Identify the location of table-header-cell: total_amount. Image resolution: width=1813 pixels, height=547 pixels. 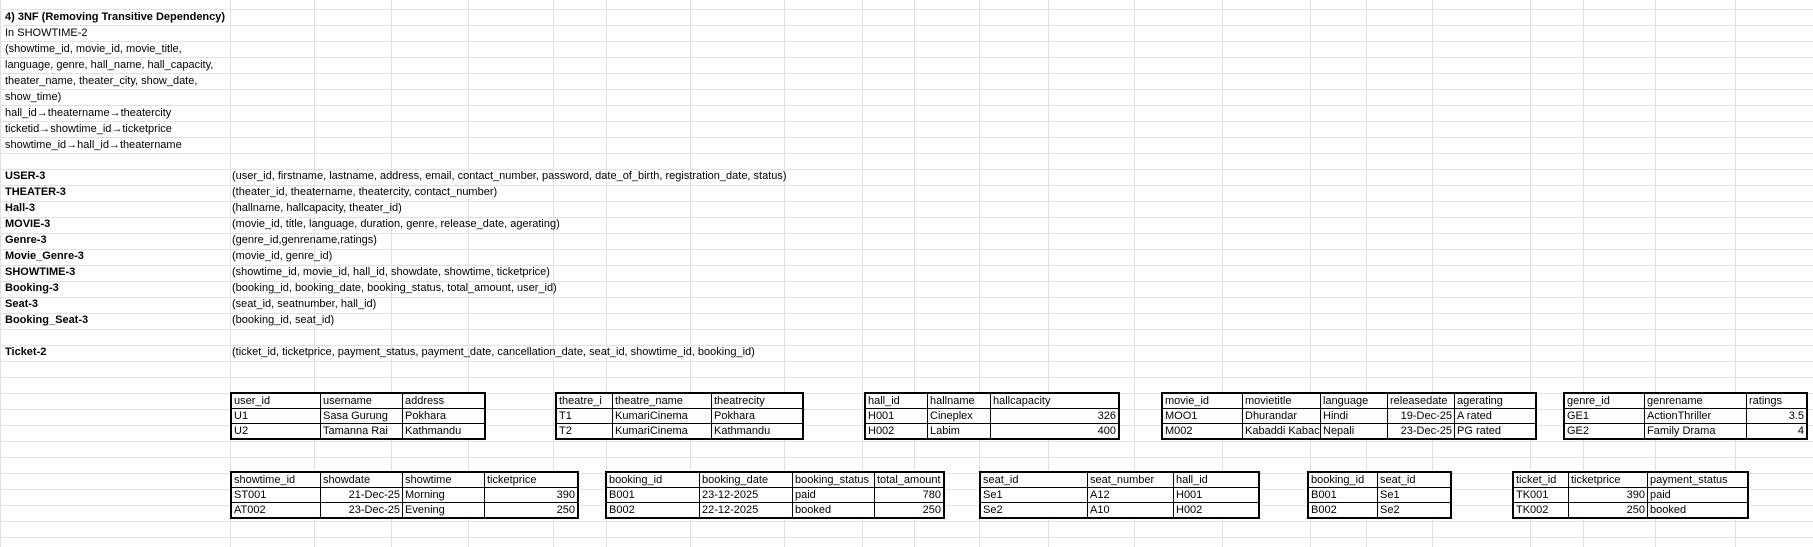
(909, 479).